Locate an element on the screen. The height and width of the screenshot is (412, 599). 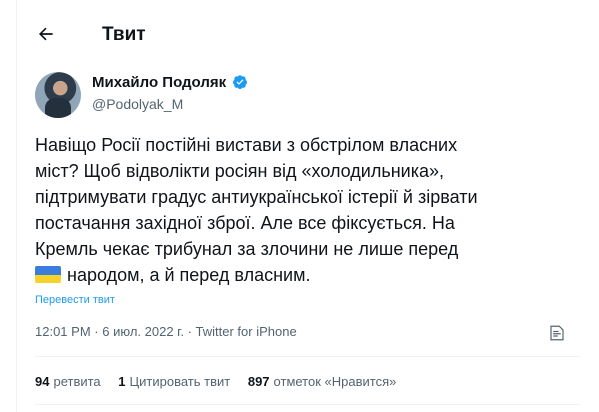
likes-count: 897 is located at coordinates (258, 381).